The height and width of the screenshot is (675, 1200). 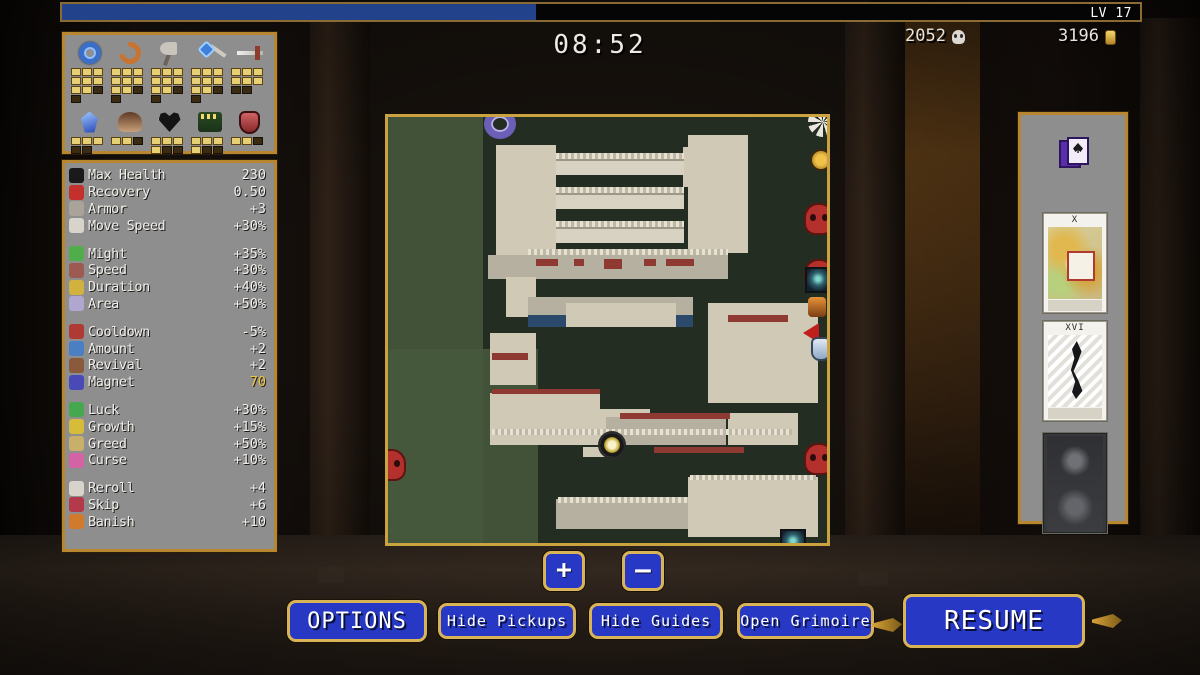 What do you see at coordinates (601, 12) in the screenshot?
I see `experience-bar: LV 17` at bounding box center [601, 12].